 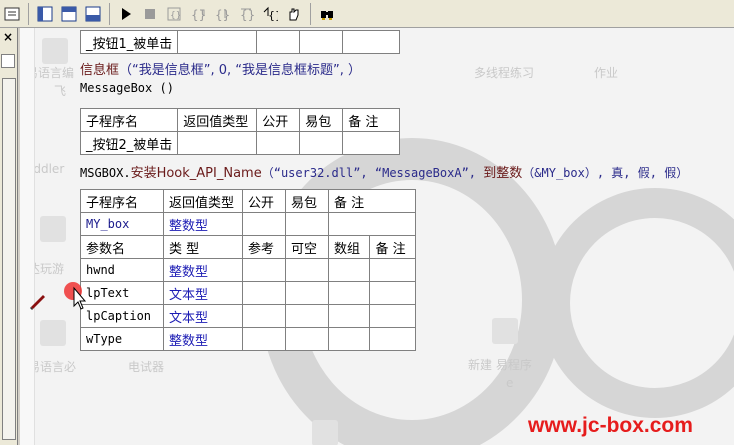 I want to click on param-row: lpCaption 文本型, so click(x=248, y=316).